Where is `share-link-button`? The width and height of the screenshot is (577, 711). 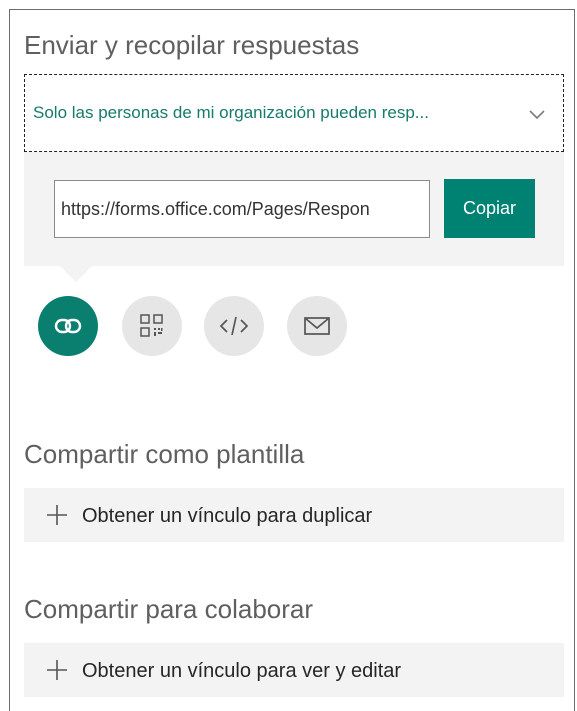 share-link-button is located at coordinates (68, 326).